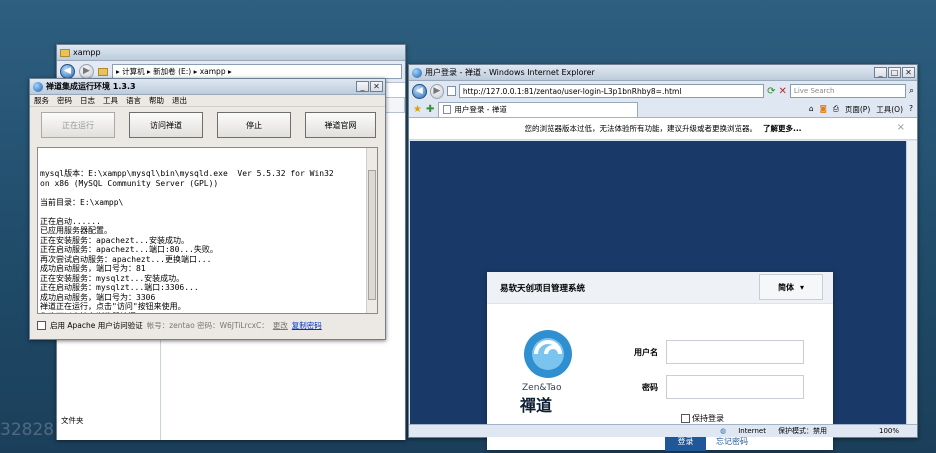 This screenshot has height=453, width=936. What do you see at coordinates (510, 72) in the screenshot?
I see `ie-title: 用户登录 - 禅道 - Windows Internet Explorer` at bounding box center [510, 72].